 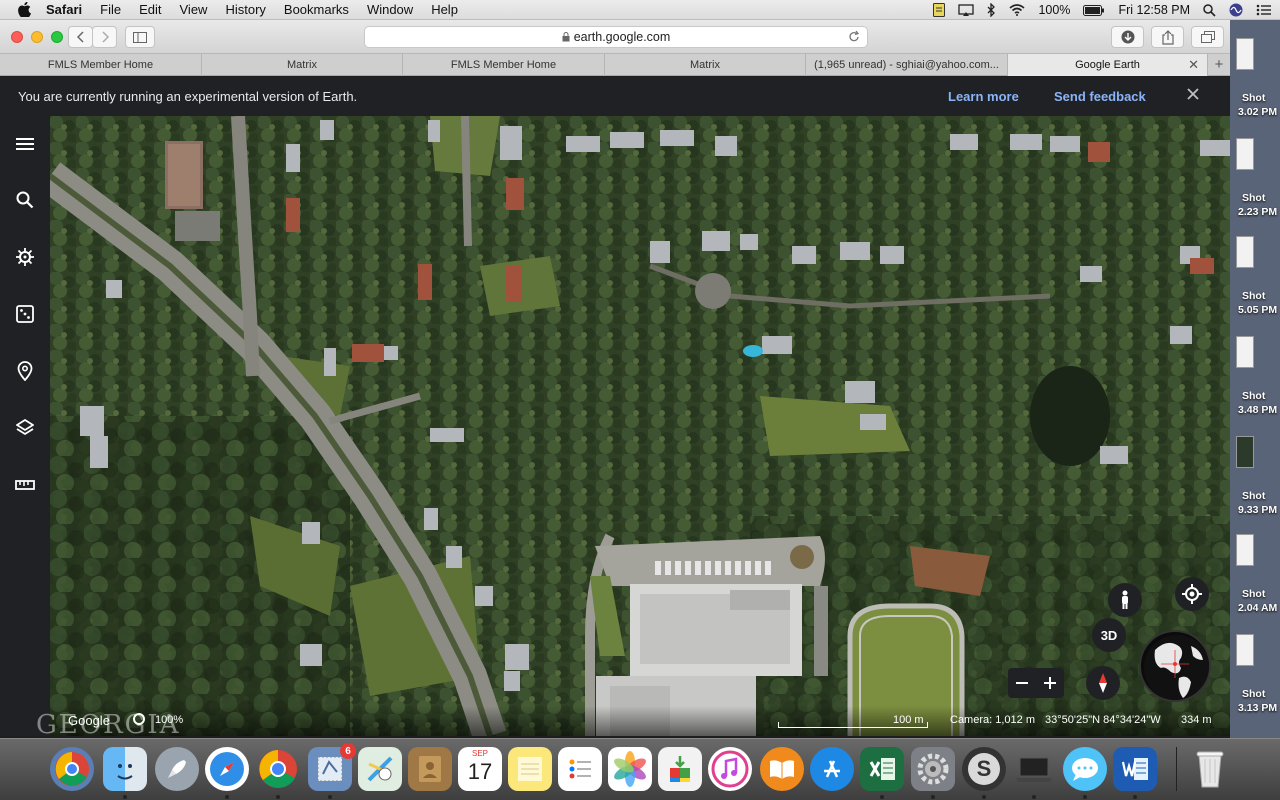 I want to click on plus-icon, so click(x=1050, y=683).